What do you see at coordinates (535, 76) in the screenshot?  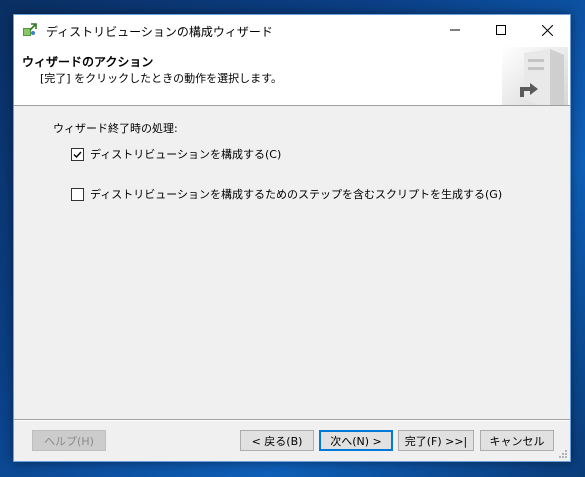 I see `wizard-header-graphic` at bounding box center [535, 76].